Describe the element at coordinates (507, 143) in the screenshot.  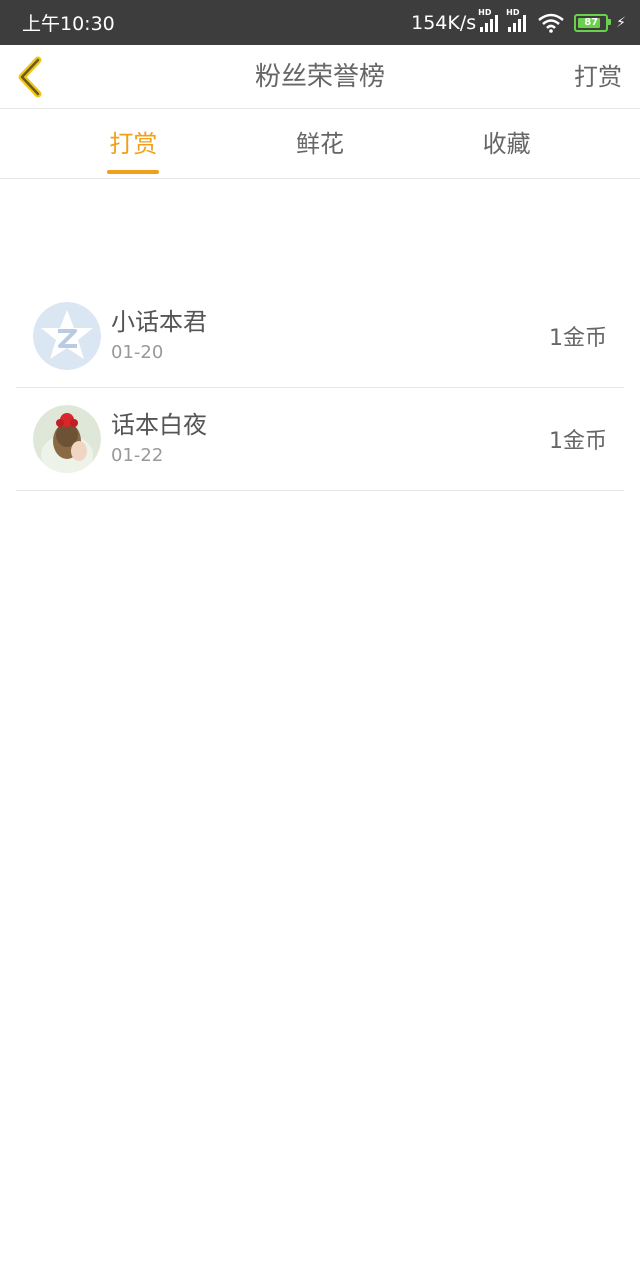
I see `tab-favorites: 收藏` at that location.